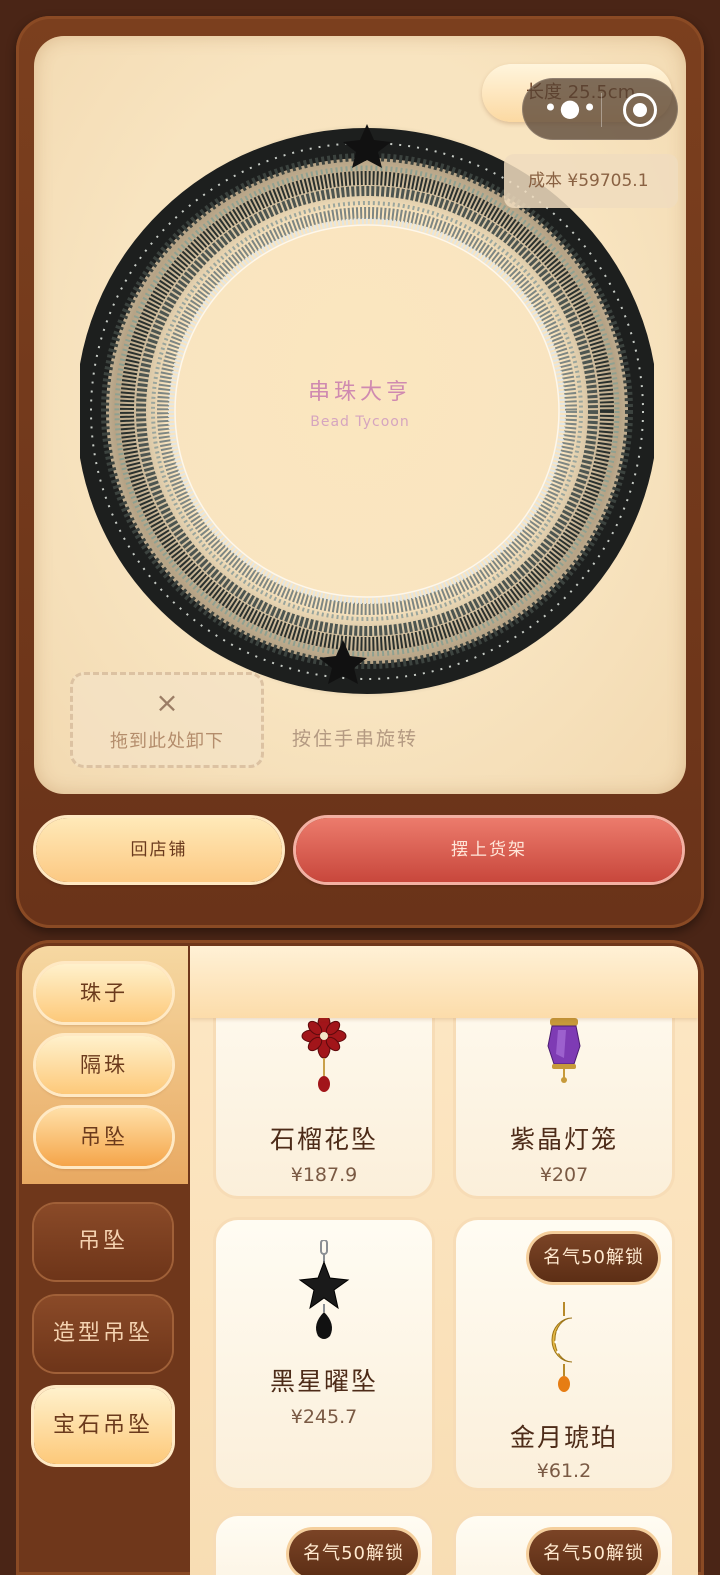 This screenshot has height=1575, width=720. What do you see at coordinates (159, 850) in the screenshot?
I see `back-to-shop-button: 回店铺` at bounding box center [159, 850].